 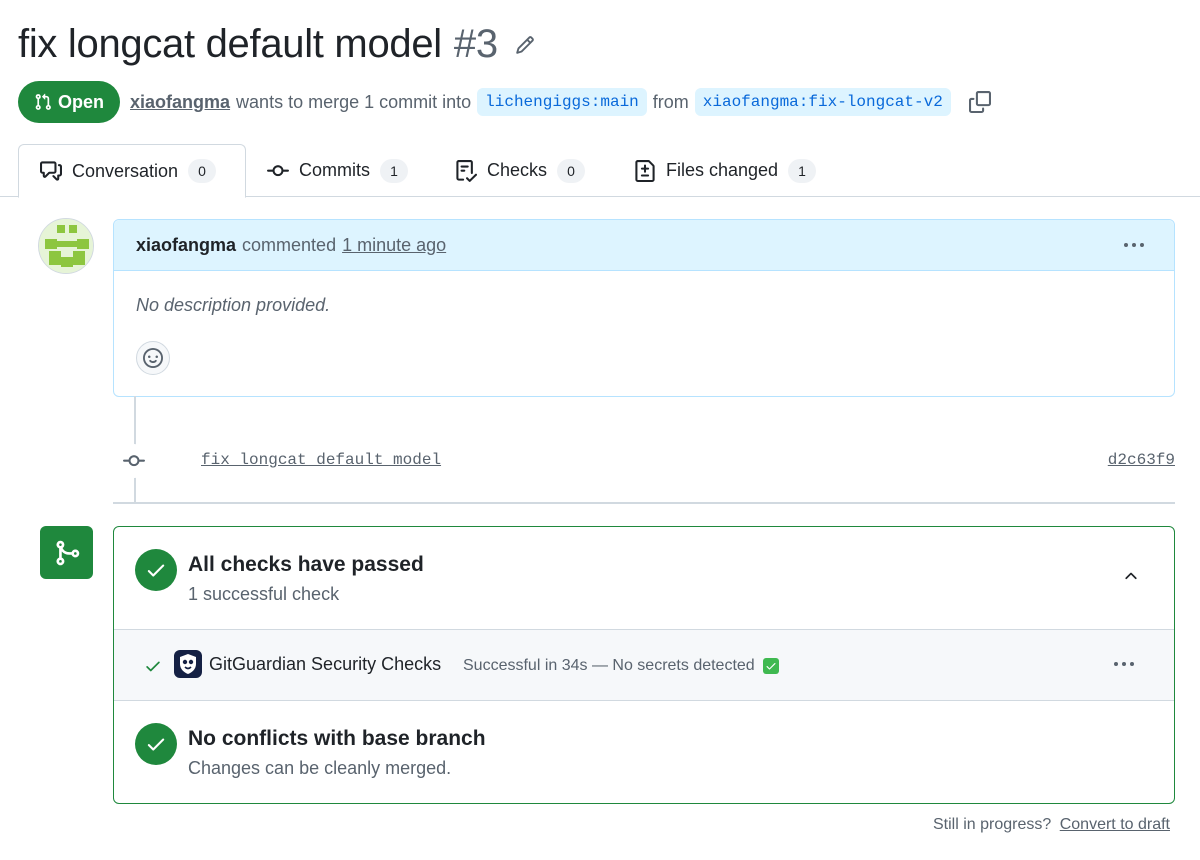 I want to click on comment-discussion-icon, so click(x=51, y=171).